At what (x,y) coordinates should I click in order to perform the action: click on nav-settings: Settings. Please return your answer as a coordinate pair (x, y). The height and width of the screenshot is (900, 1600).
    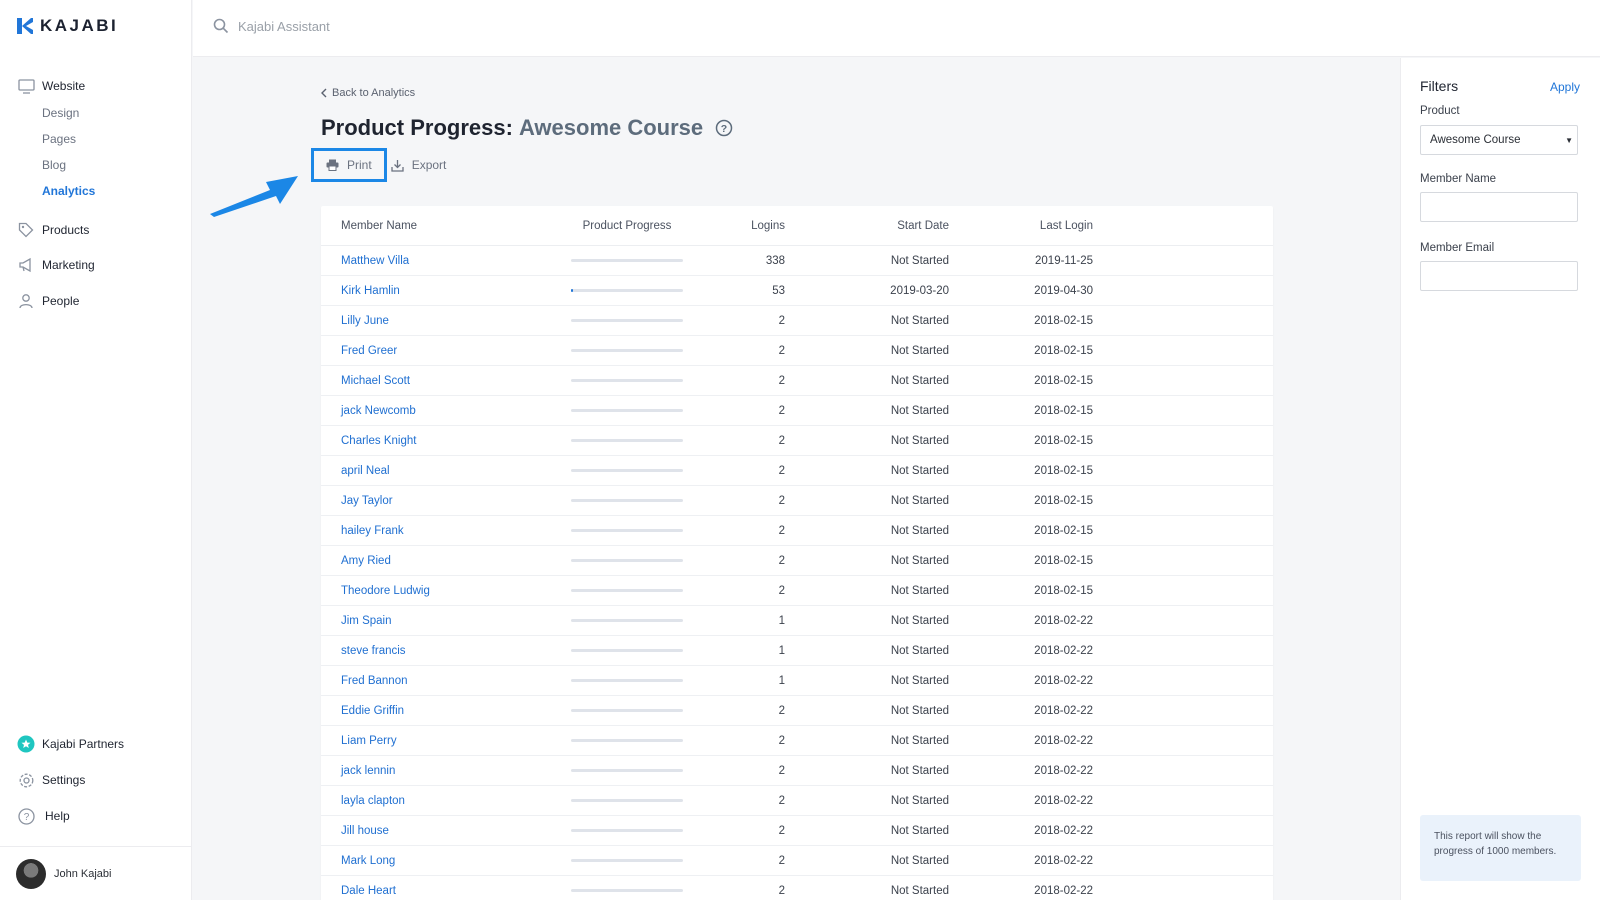
    Looking at the image, I should click on (96, 780).